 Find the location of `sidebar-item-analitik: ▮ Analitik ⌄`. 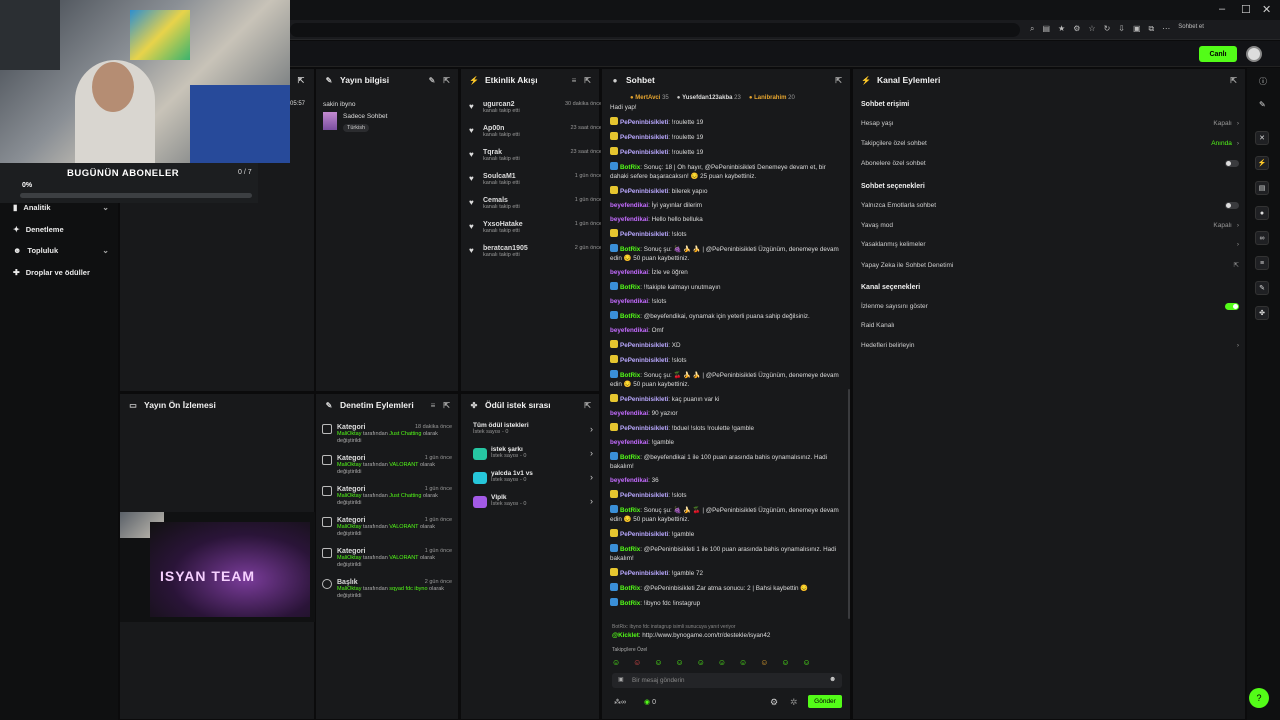

sidebar-item-analitik: ▮ Analitik ⌄ is located at coordinates (61, 207).